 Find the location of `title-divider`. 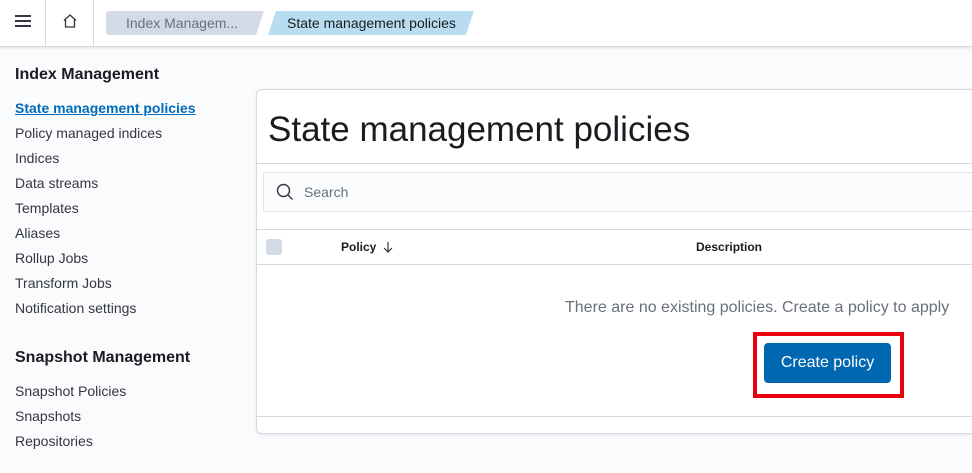

title-divider is located at coordinates (614, 163).